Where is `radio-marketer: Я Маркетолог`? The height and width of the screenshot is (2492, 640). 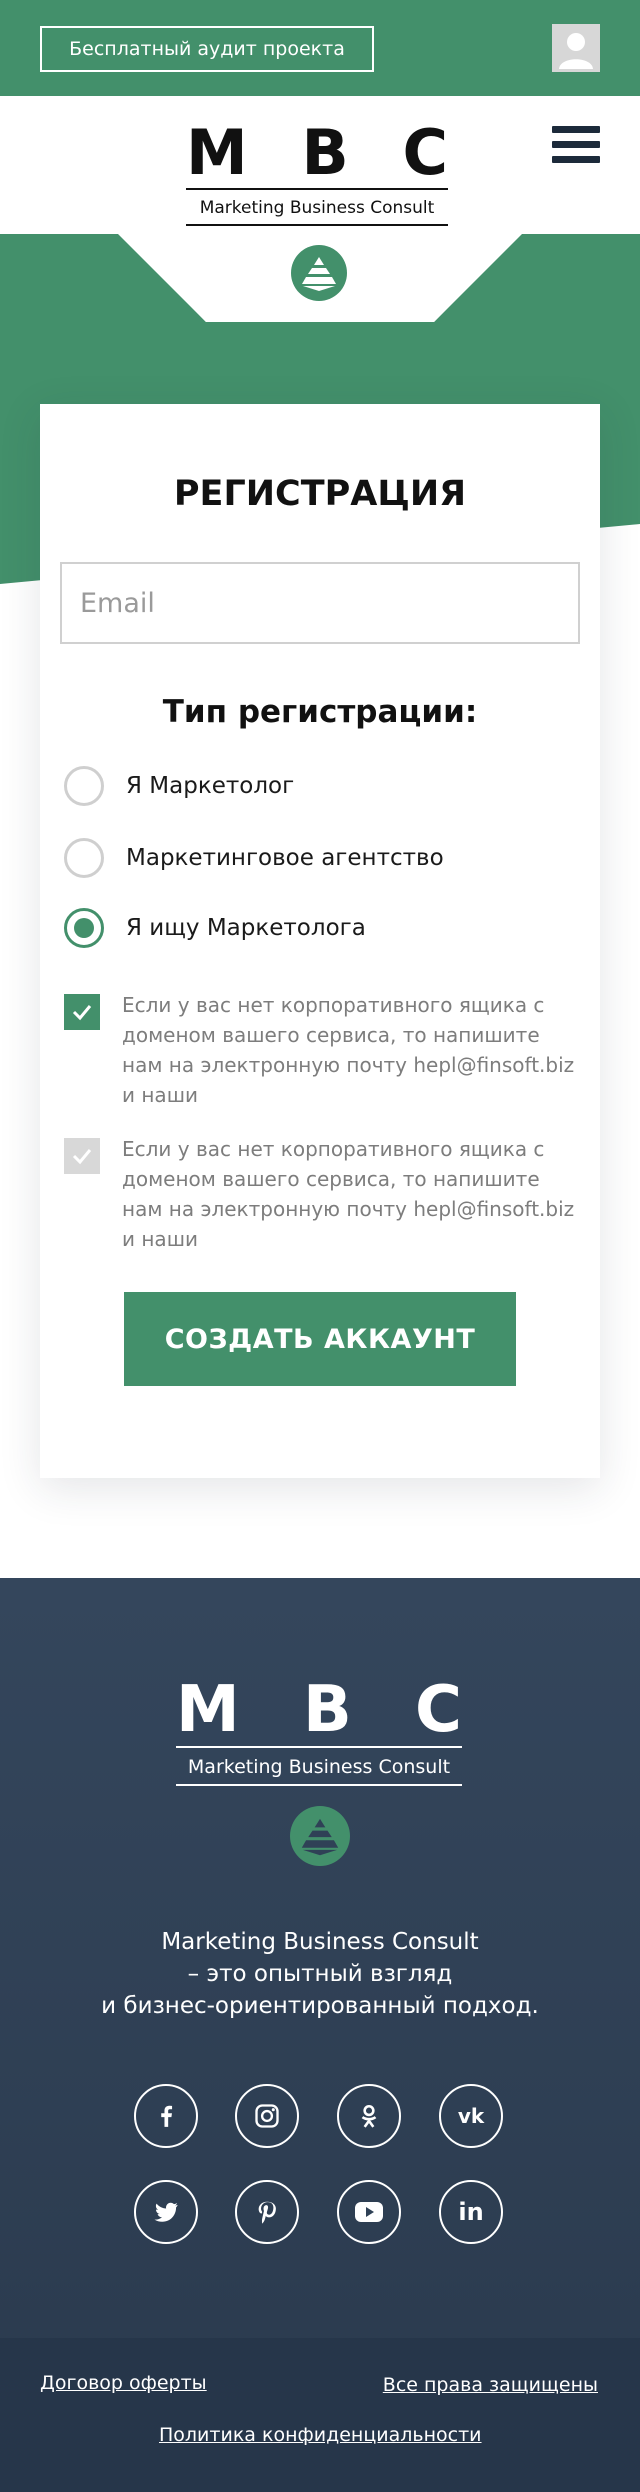
radio-marketer: Я Маркетолог is located at coordinates (179, 786).